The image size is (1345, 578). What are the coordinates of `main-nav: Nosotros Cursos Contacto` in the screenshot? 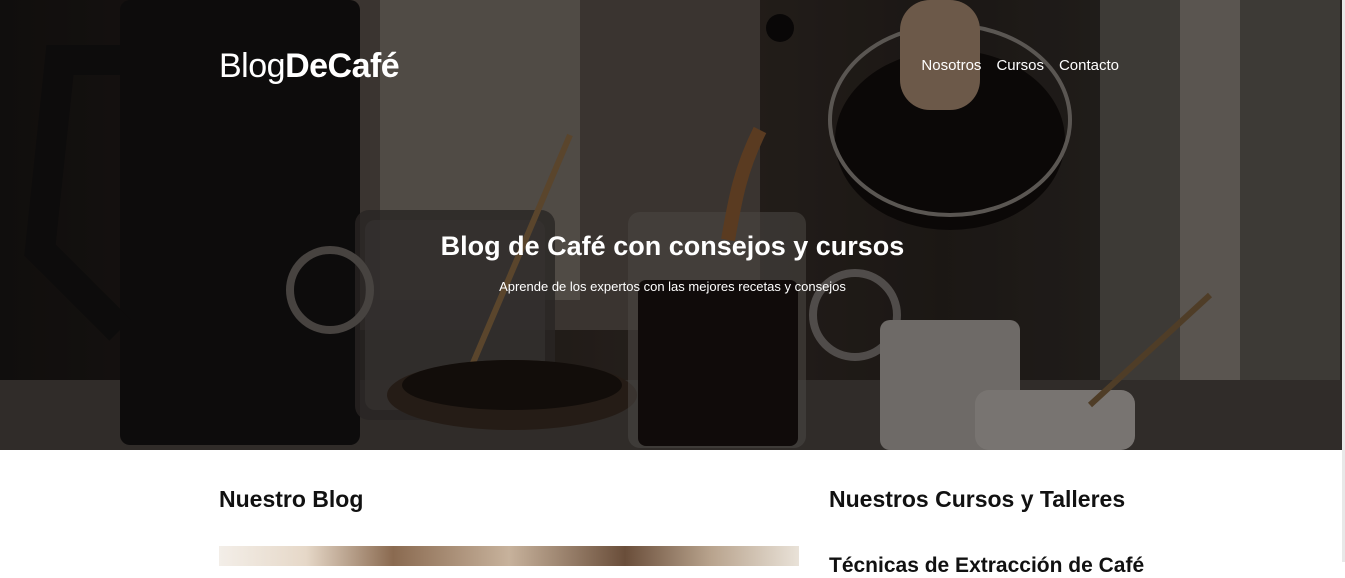 It's located at (1020, 66).